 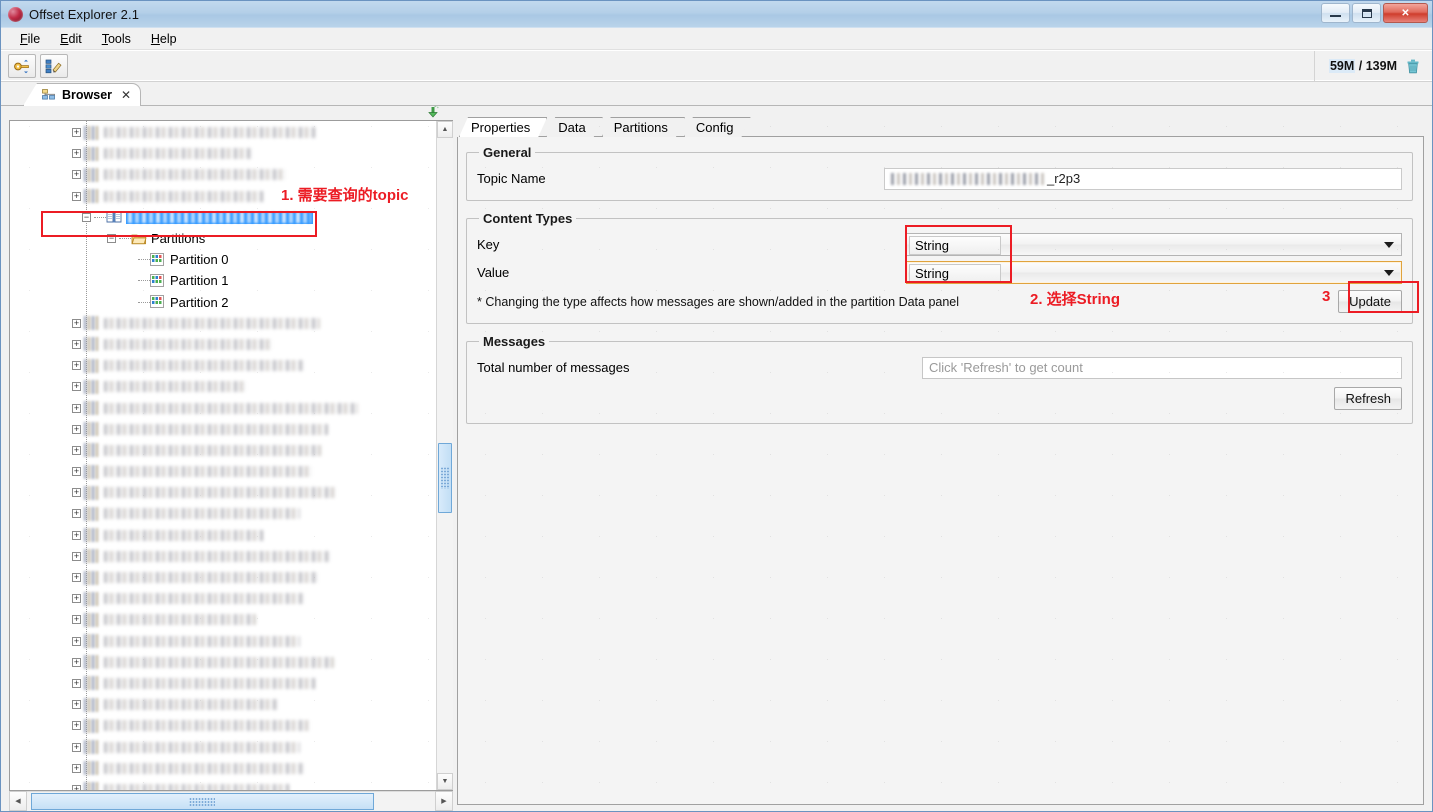 I want to click on menu-tools: Tools, so click(x=116, y=39).